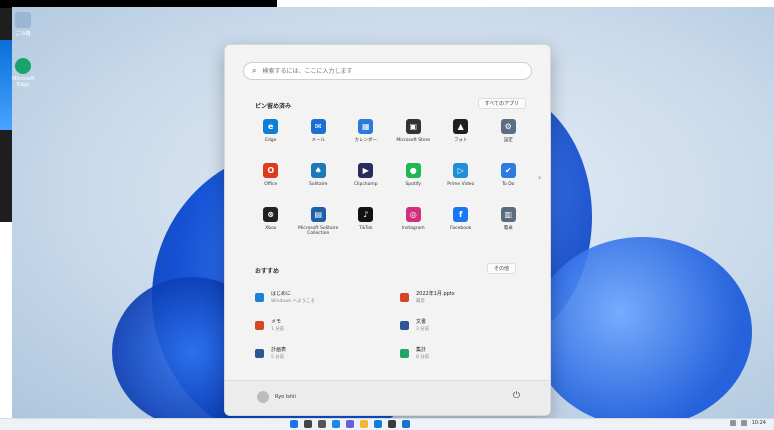 The height and width of the screenshot is (430, 774). Describe the element at coordinates (319, 141) in the screenshot. I see `pinned-app: ✉ メール` at that location.